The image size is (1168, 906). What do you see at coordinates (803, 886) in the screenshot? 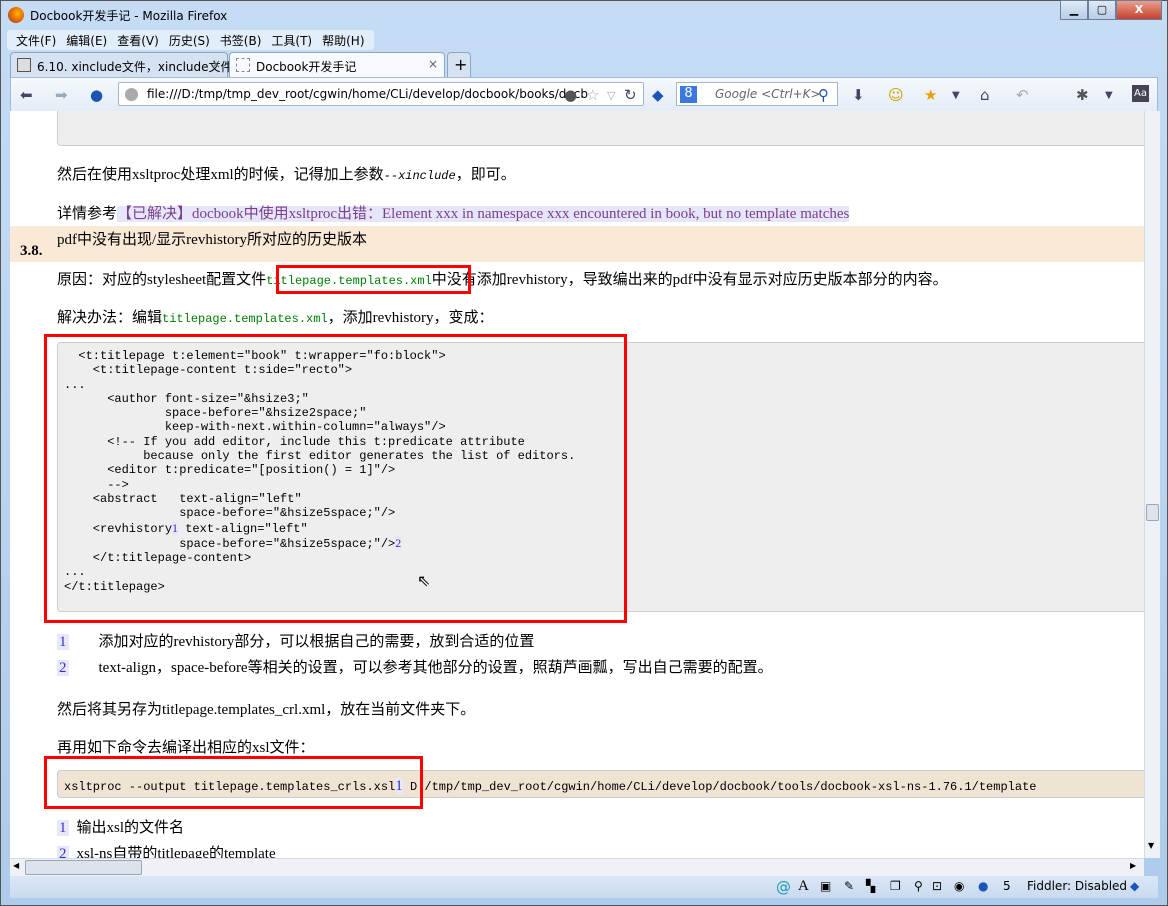
I see `font-icon: A` at bounding box center [803, 886].